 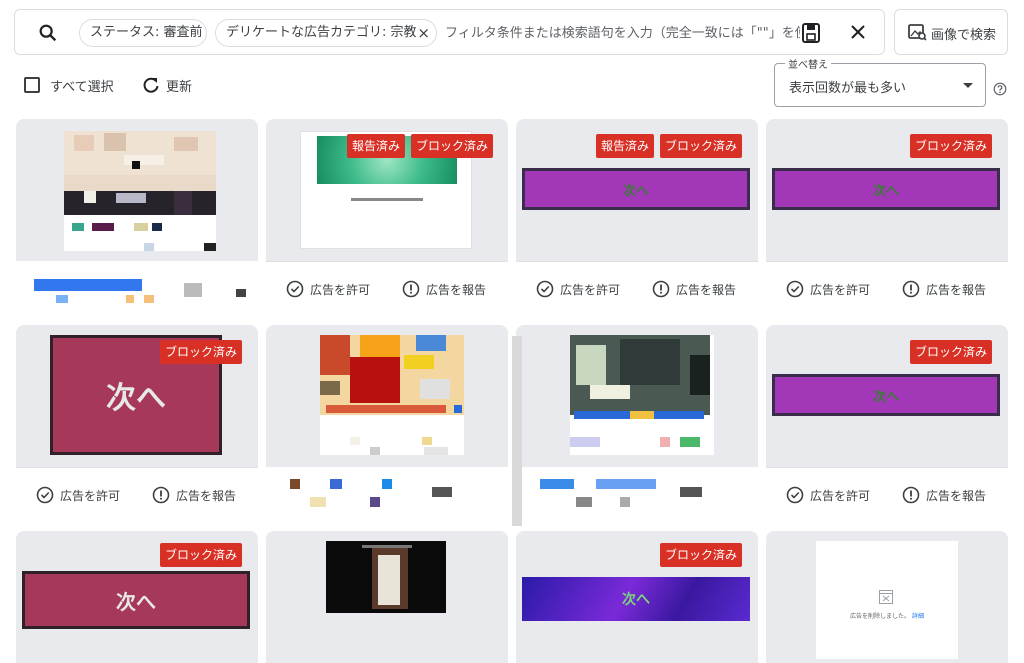 I want to click on clear-search-icon, so click(x=858, y=32).